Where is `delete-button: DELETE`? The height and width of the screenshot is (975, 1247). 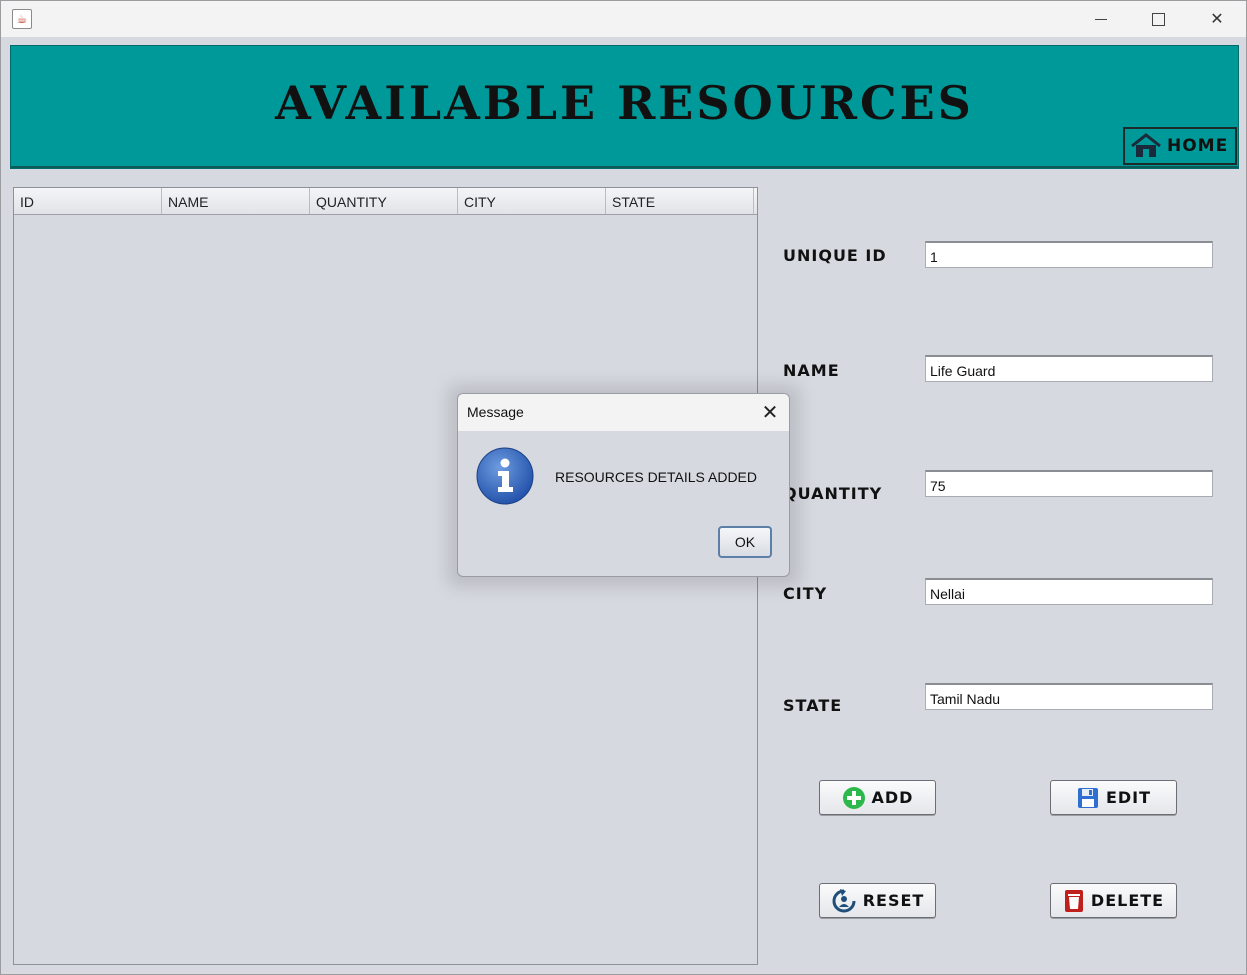 delete-button: DELETE is located at coordinates (1113, 900).